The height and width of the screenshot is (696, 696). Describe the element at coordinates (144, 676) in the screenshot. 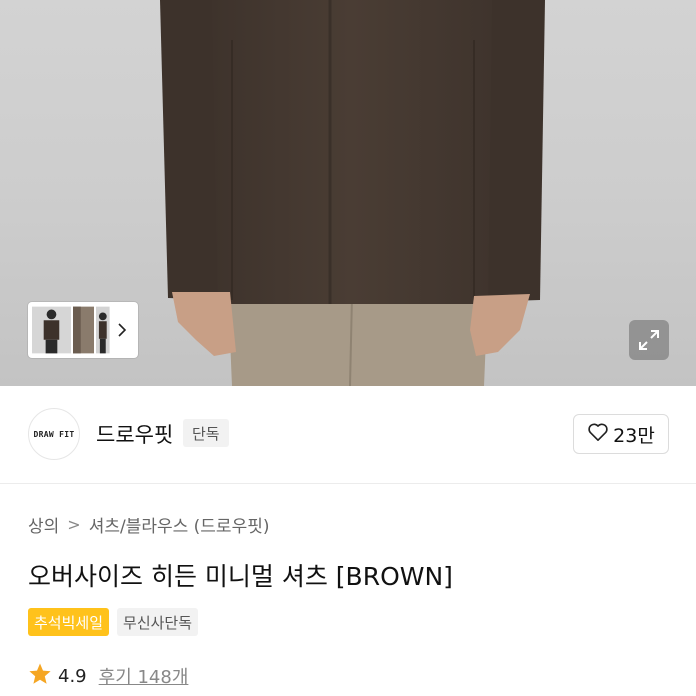

I see `reviews-link: 후기 148개` at that location.